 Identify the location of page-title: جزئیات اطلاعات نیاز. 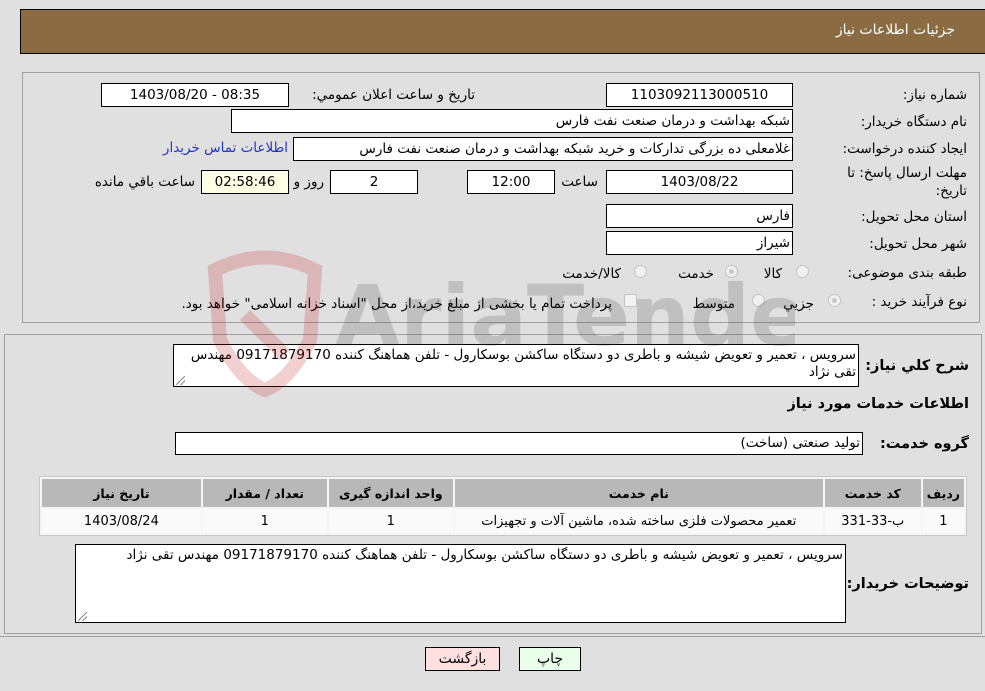
(895, 30).